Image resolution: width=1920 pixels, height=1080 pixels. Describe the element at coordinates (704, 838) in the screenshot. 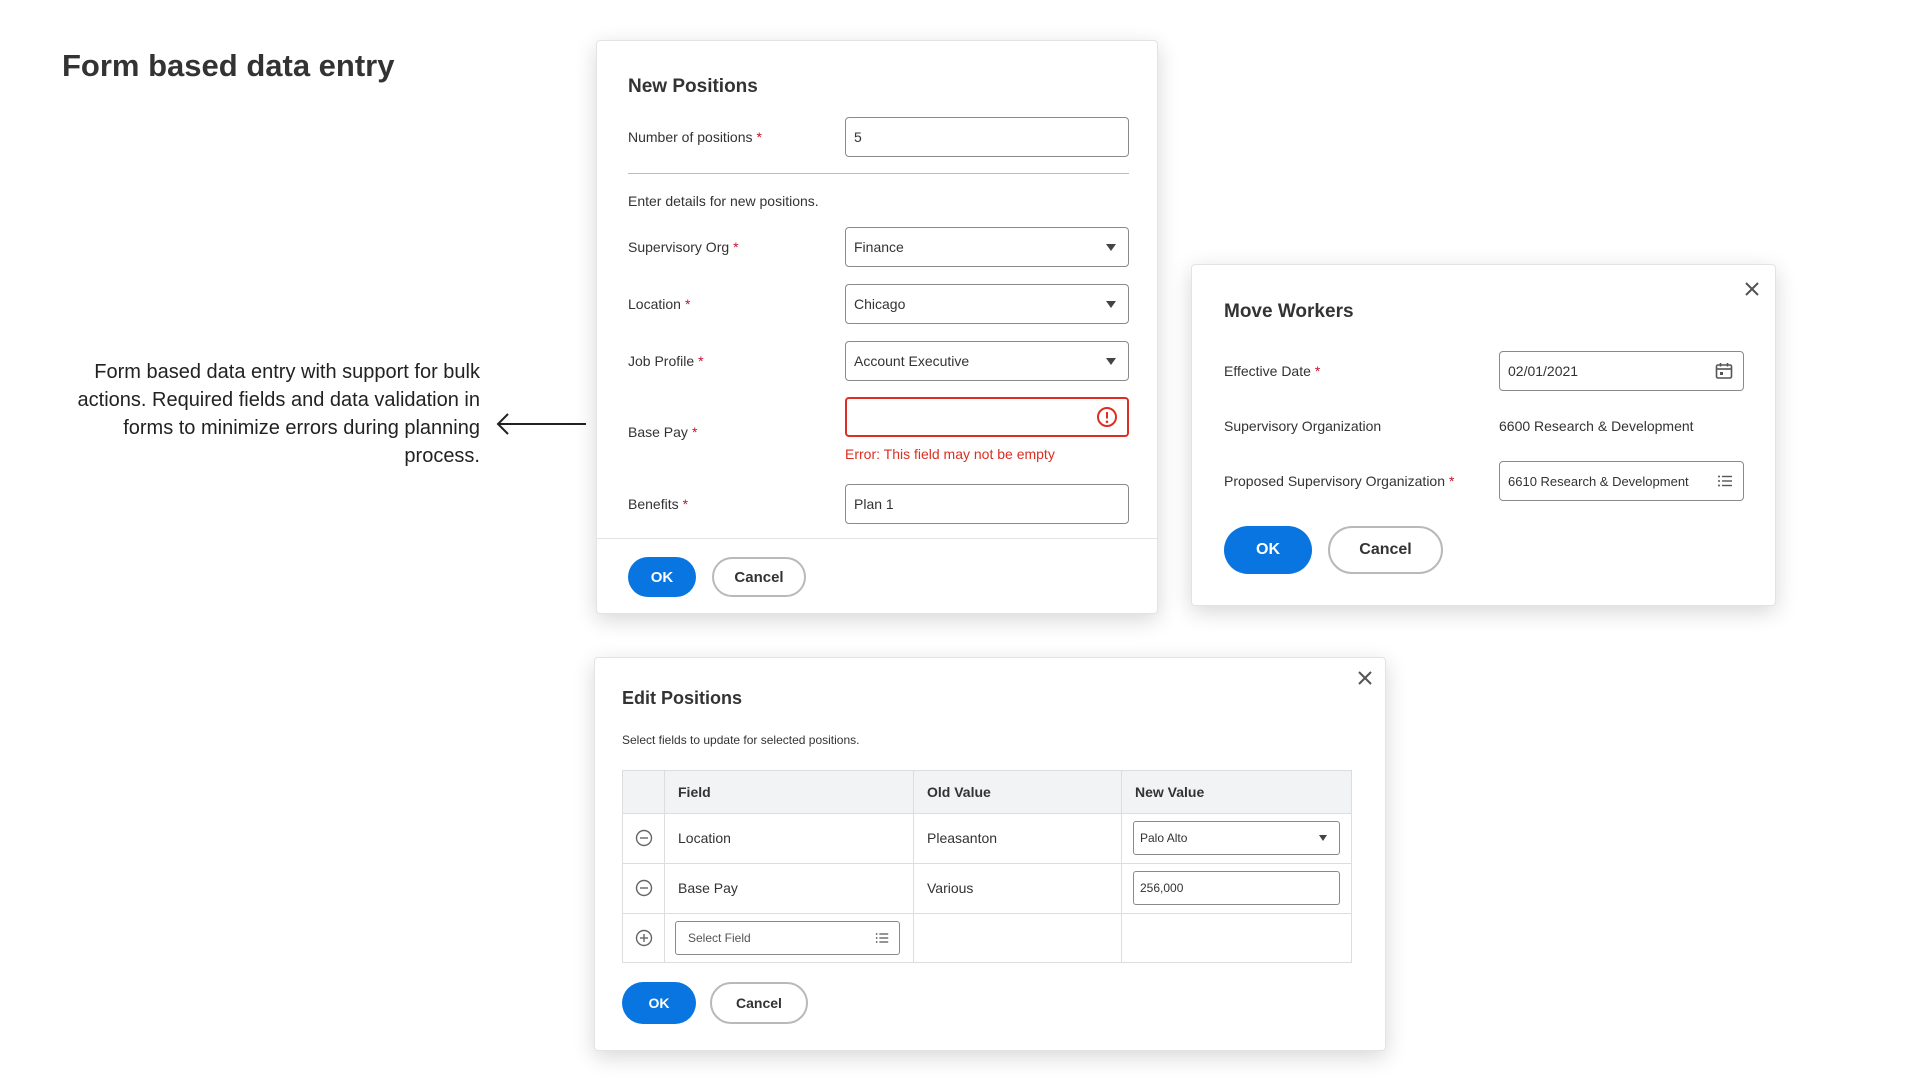

I see `row-field-cell: Location` at that location.